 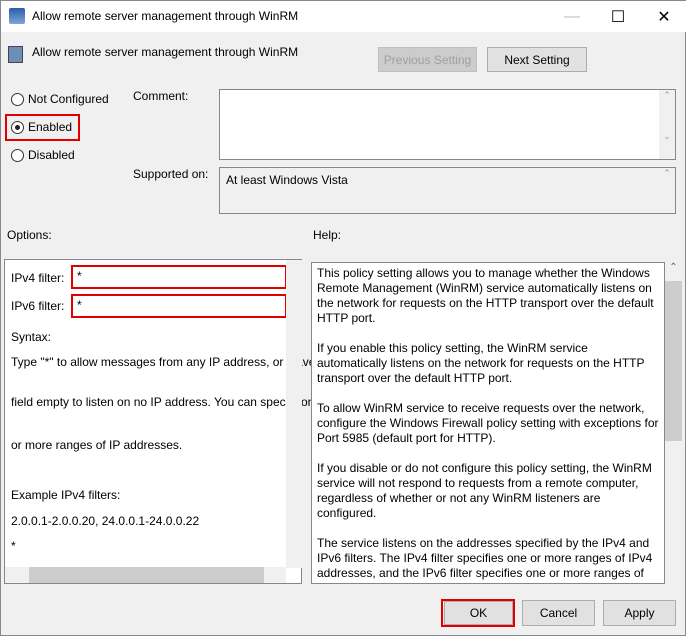 I want to click on minimize-button: —, so click(x=572, y=16).